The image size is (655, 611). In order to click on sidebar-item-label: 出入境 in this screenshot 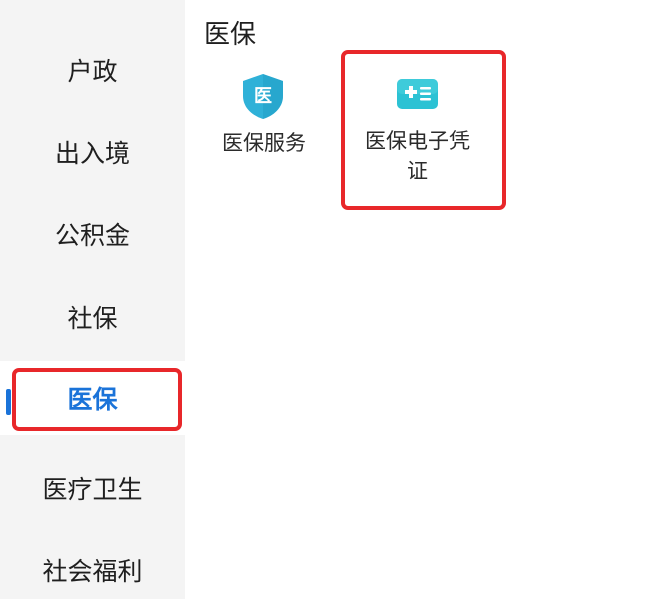, I will do `click(92, 153)`.